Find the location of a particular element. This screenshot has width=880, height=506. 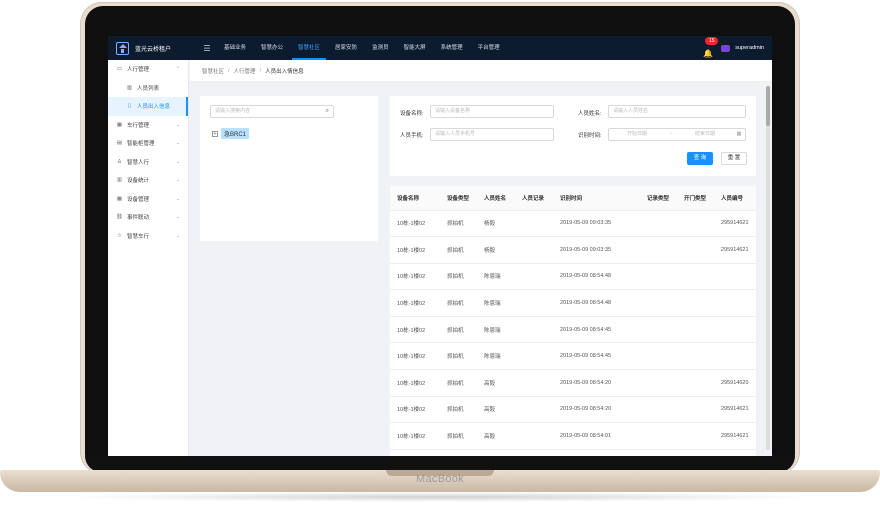

phone-label: 人员手机: is located at coordinates (412, 136).